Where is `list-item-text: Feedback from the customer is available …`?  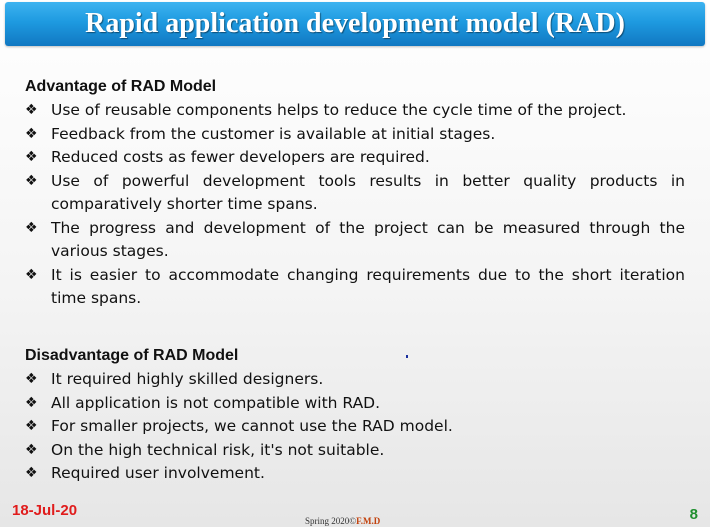
list-item-text: Feedback from the customer is available … is located at coordinates (273, 133).